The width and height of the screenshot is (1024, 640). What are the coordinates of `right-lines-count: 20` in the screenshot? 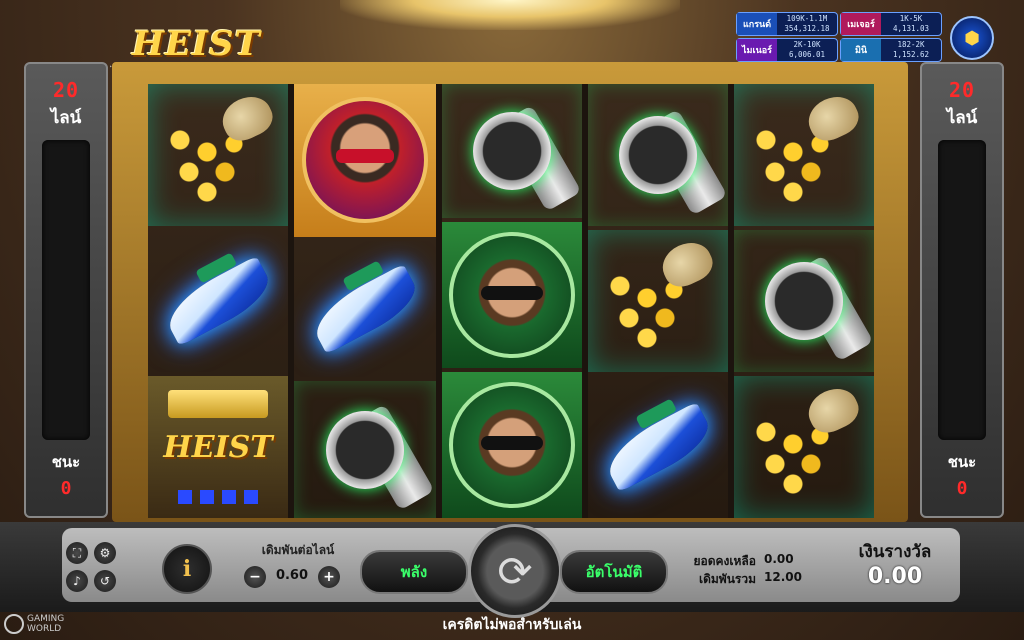 It's located at (962, 90).